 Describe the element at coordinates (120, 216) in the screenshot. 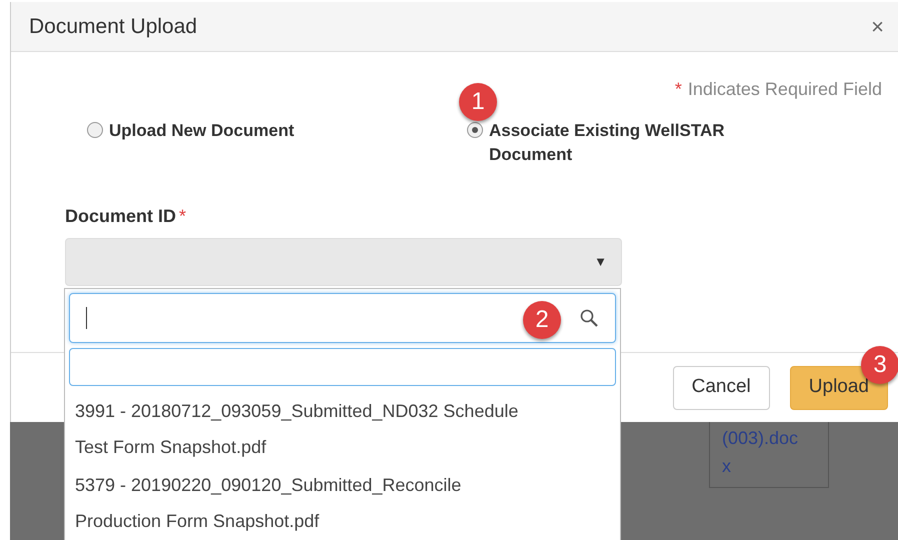

I see `field-label: Document ID` at that location.